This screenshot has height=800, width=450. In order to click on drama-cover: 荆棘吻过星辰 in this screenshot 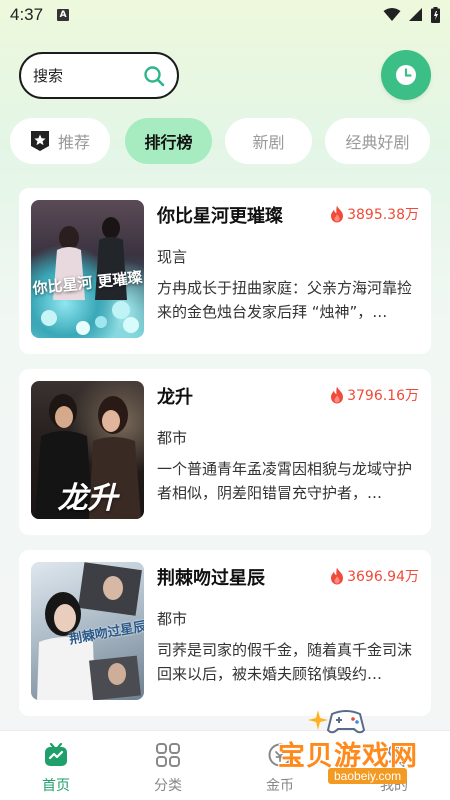, I will do `click(87, 631)`.